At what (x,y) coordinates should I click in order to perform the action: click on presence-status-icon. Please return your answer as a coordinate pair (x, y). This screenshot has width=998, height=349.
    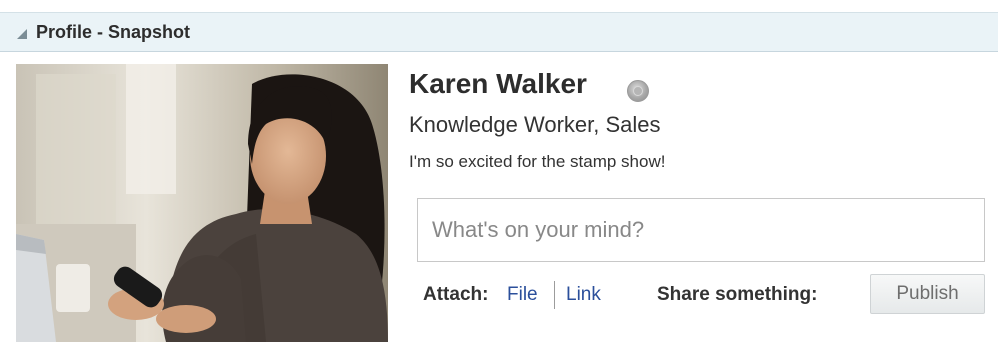
    Looking at the image, I should click on (638, 91).